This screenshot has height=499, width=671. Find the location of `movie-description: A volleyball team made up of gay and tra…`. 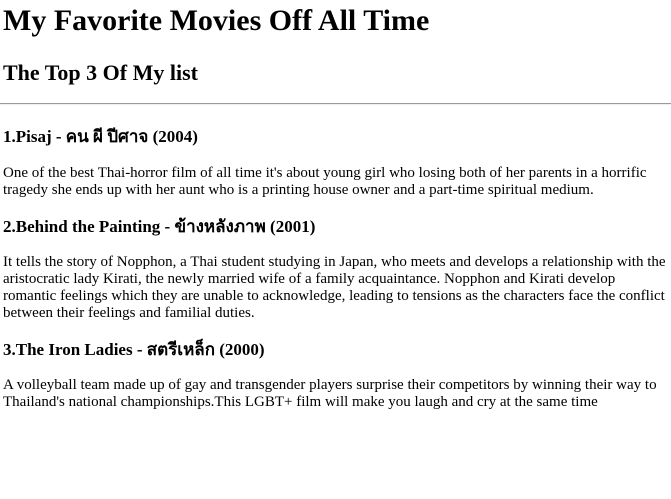

movie-description: A volleyball team made up of gay and tra… is located at coordinates (330, 393).